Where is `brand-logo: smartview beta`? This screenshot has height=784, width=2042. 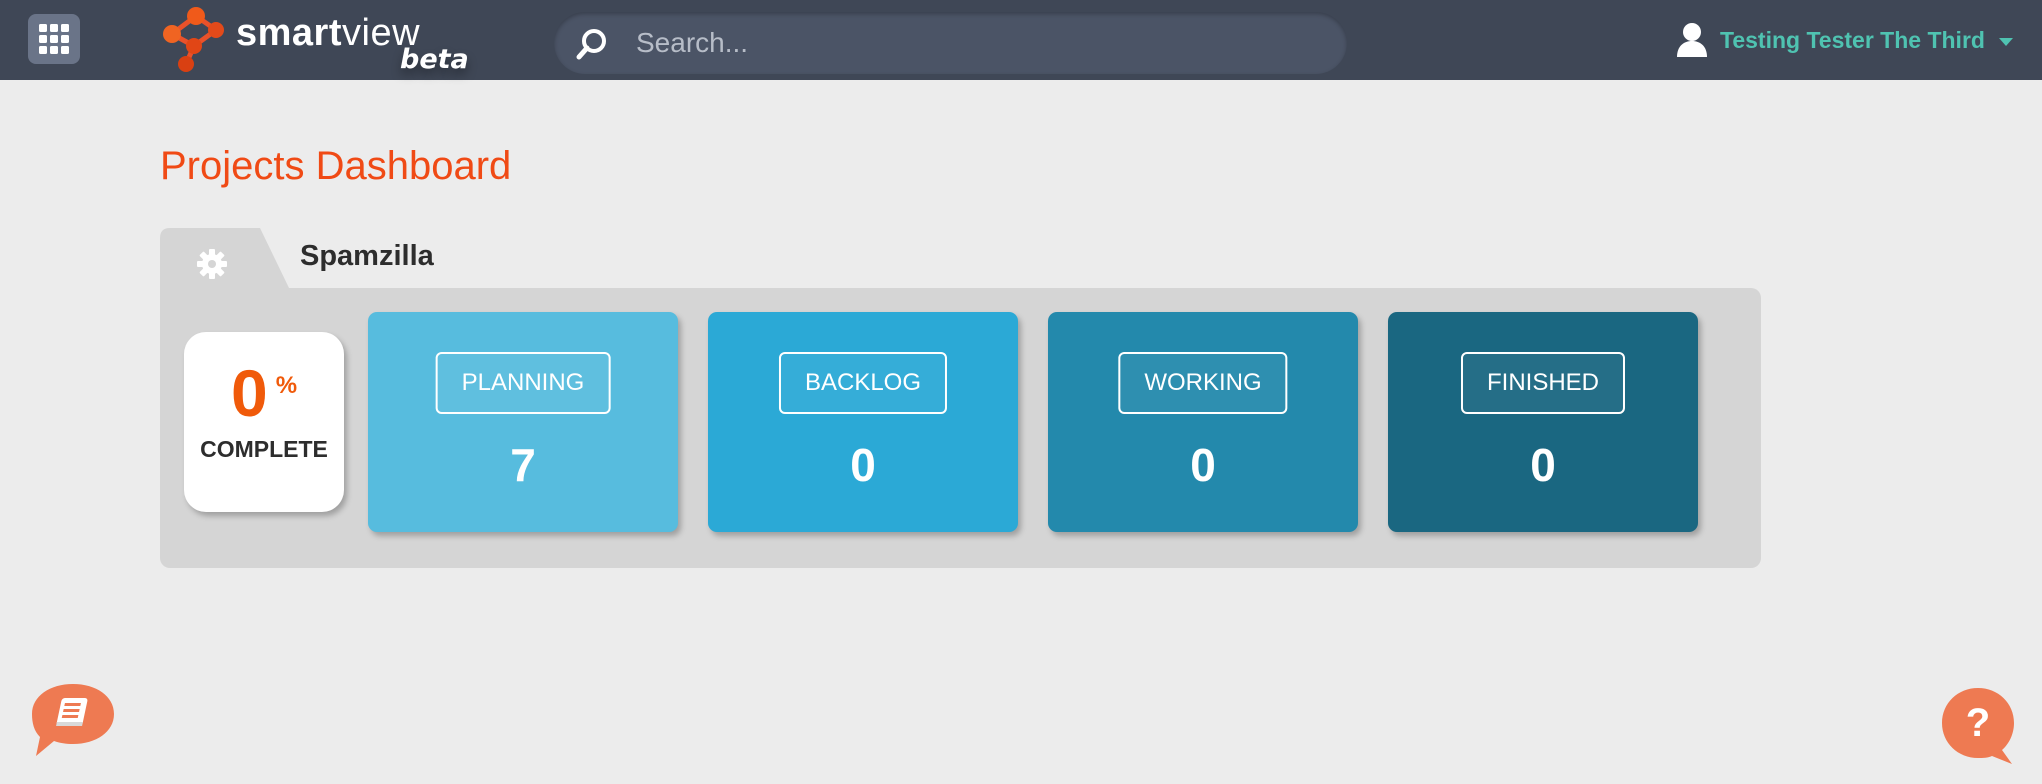
brand-logo: smartview beta is located at coordinates (318, 40).